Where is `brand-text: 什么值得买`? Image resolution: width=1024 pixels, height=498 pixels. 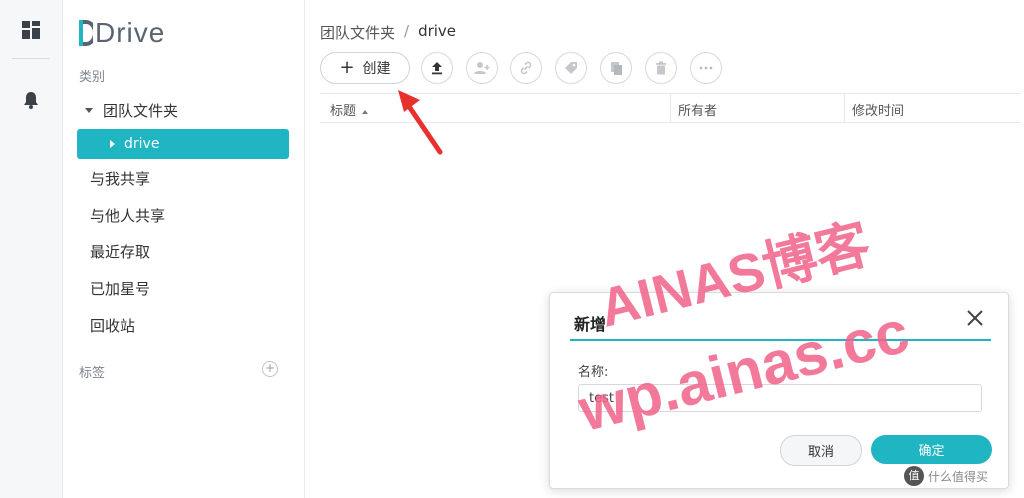 brand-text: 什么值得买 is located at coordinates (958, 476).